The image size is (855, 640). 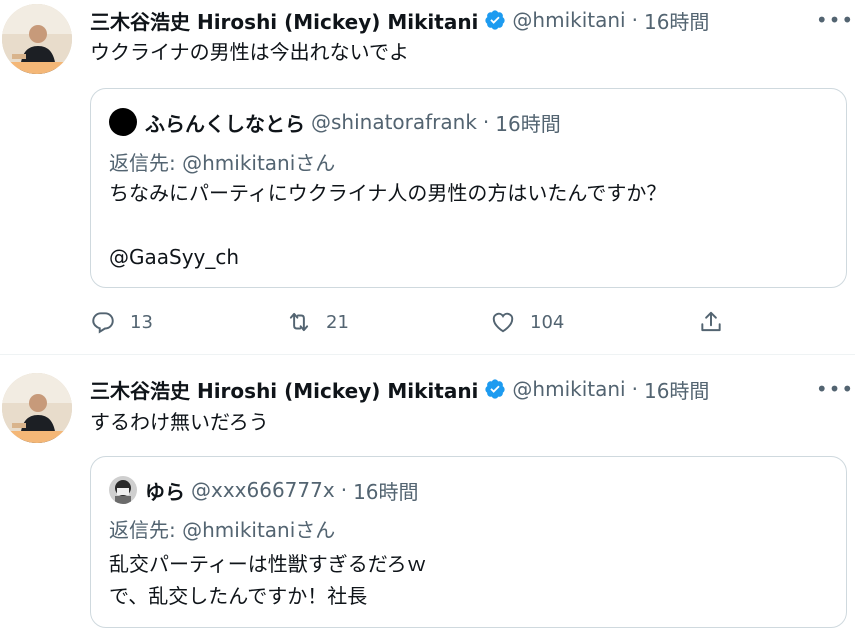 What do you see at coordinates (179, 422) in the screenshot?
I see `tweet-text: するわけ無いだろう` at bounding box center [179, 422].